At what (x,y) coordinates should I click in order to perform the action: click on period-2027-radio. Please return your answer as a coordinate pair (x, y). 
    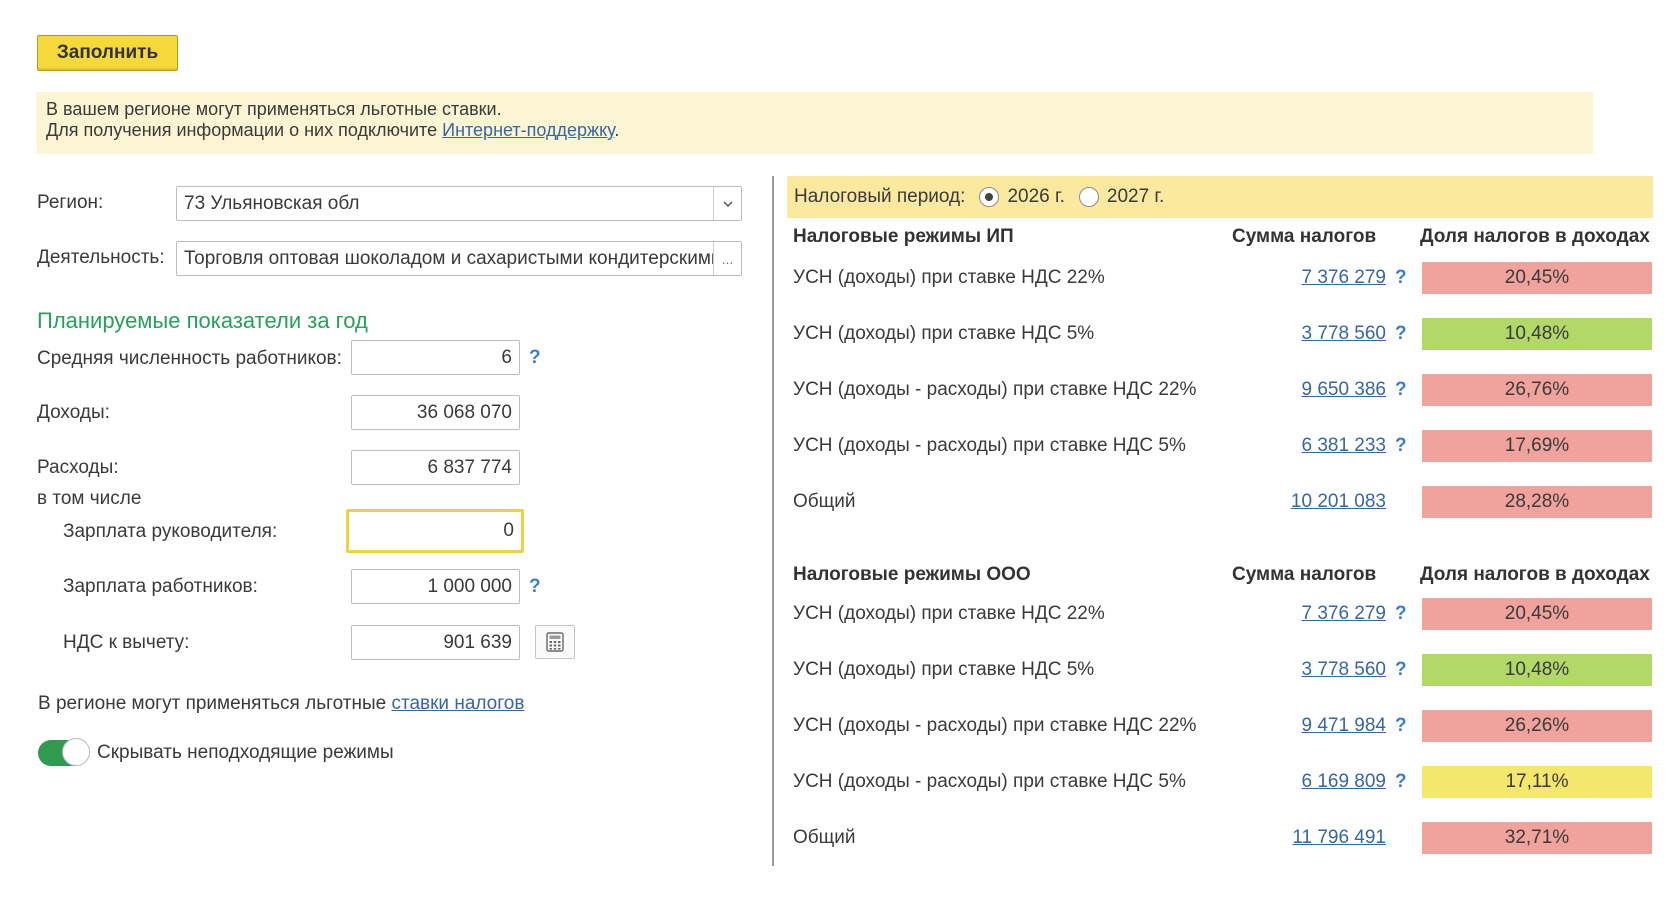
    Looking at the image, I should click on (1088, 197).